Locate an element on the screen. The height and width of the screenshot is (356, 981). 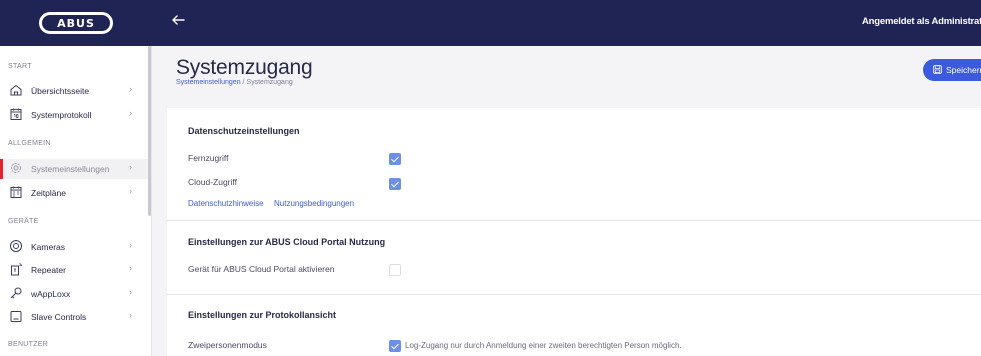
sidebar-item-label: Slave Controls is located at coordinates (59, 317).